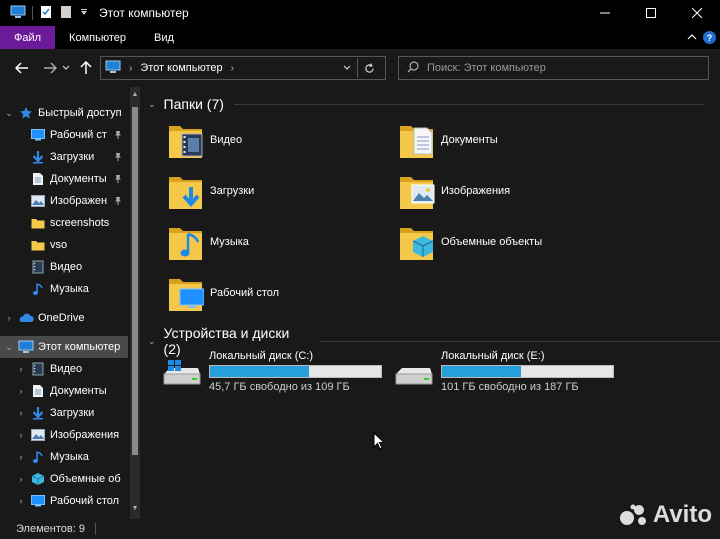 Image resolution: width=720 pixels, height=539 pixels. Describe the element at coordinates (79, 201) in the screenshot. I see `sidebar-item-label: Изображен` at that location.